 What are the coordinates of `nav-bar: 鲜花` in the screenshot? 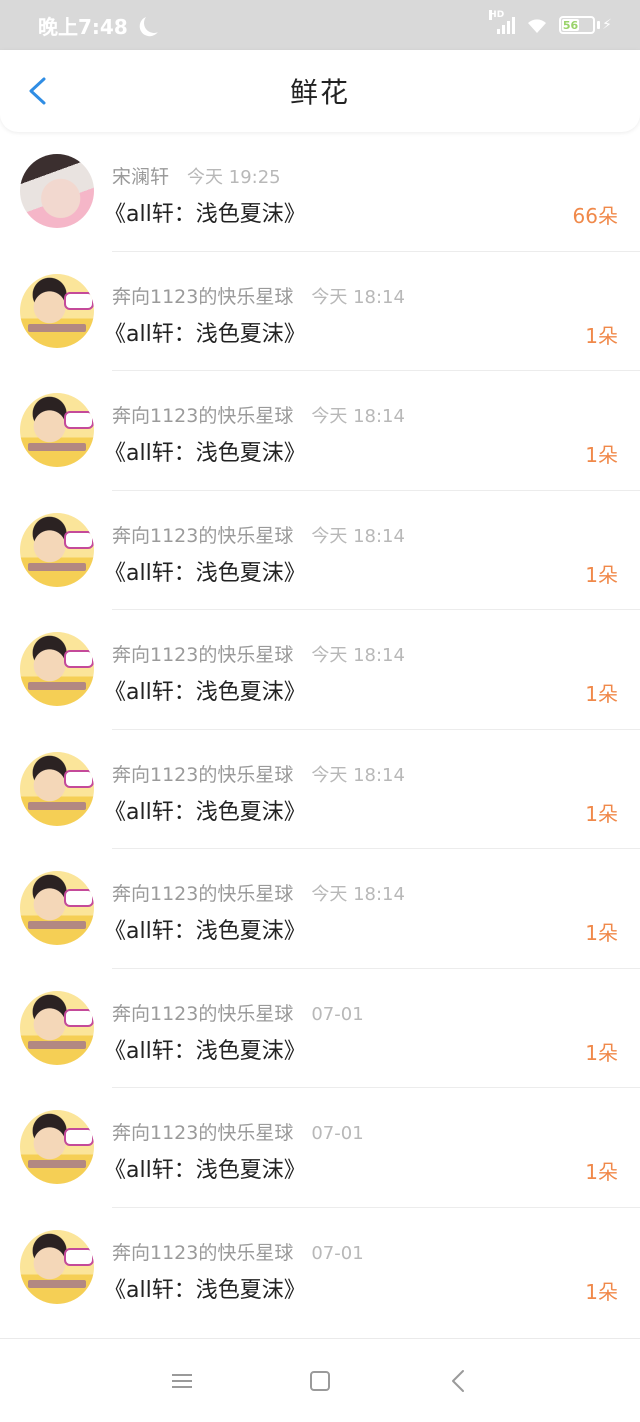 It's located at (320, 91).